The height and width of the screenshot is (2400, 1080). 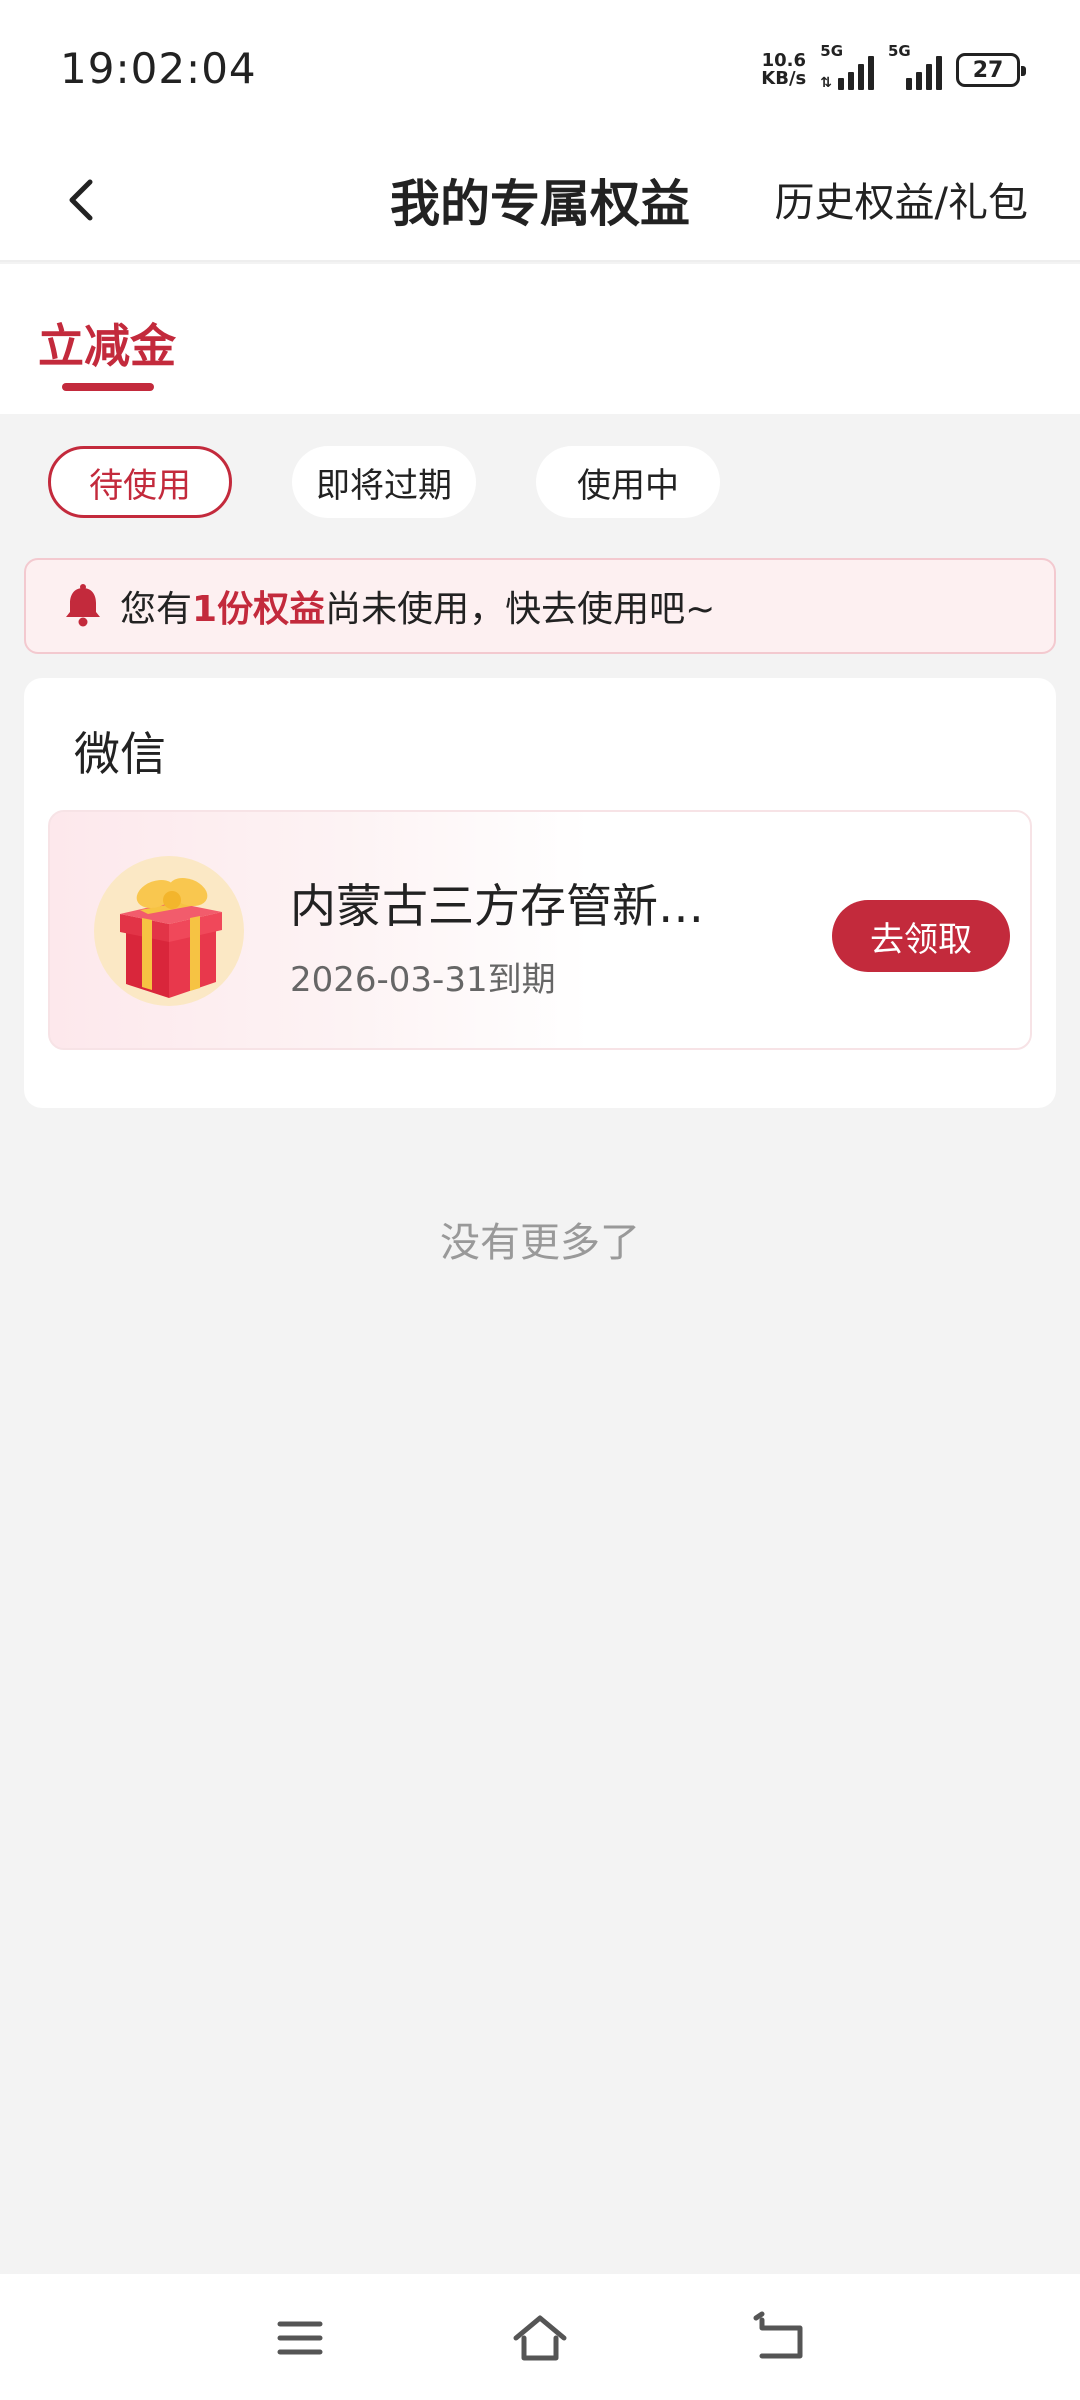 What do you see at coordinates (780, 2338) in the screenshot?
I see `back-icon` at bounding box center [780, 2338].